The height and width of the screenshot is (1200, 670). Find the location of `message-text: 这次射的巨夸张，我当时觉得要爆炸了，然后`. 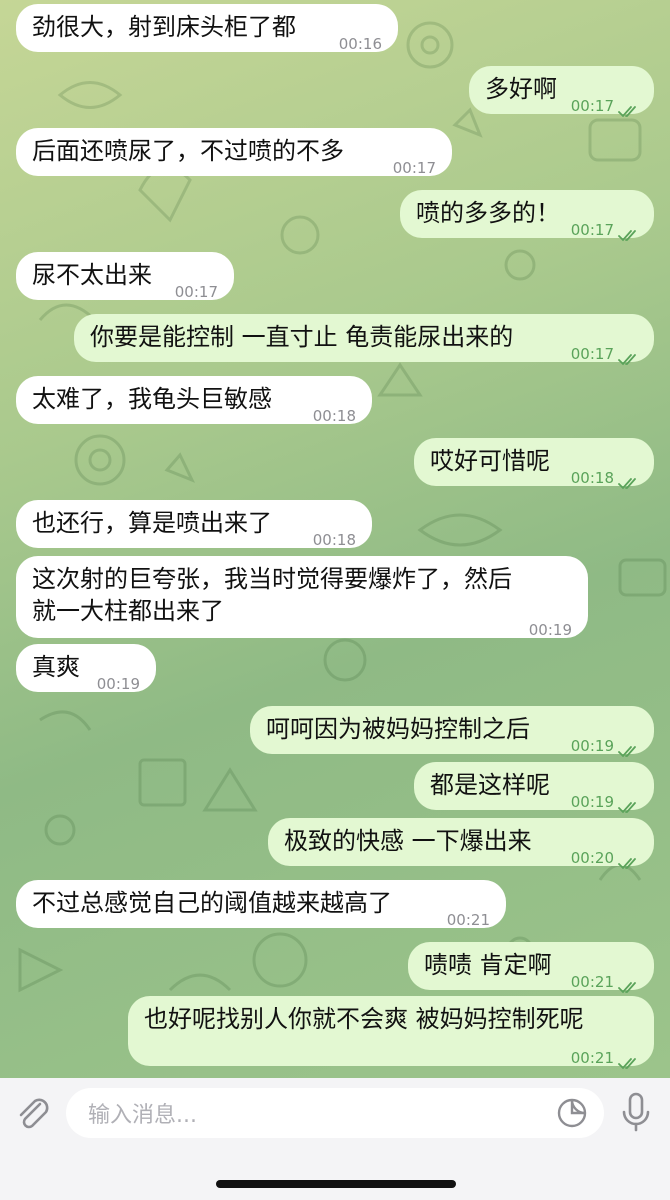

message-text: 这次射的巨夸张，我当时觉得要爆炸了，然后 is located at coordinates (272, 579).